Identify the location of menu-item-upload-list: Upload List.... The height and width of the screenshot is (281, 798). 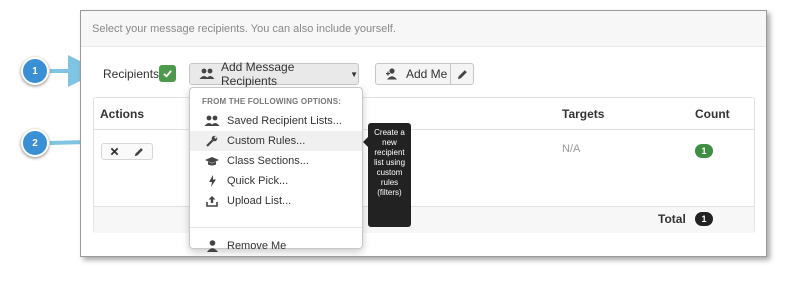
(276, 201).